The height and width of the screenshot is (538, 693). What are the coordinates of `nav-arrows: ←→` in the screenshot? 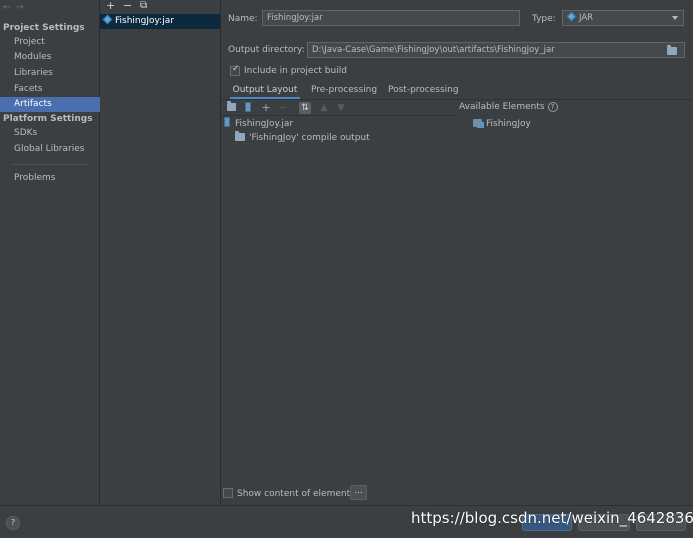 It's located at (15, 7).